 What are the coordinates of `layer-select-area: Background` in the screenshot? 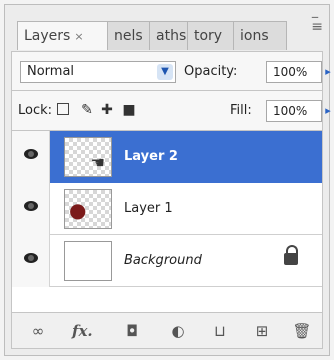 It's located at (186, 261).